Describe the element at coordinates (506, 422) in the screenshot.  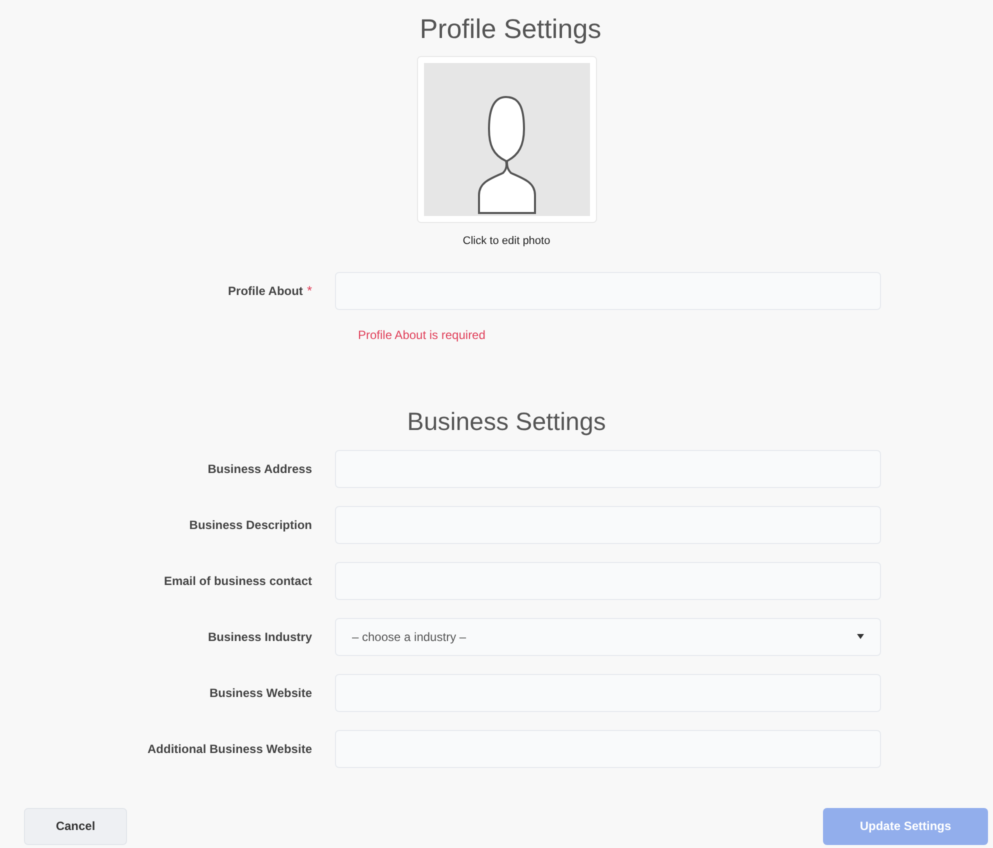
I see `section-title: Business Settings` at that location.